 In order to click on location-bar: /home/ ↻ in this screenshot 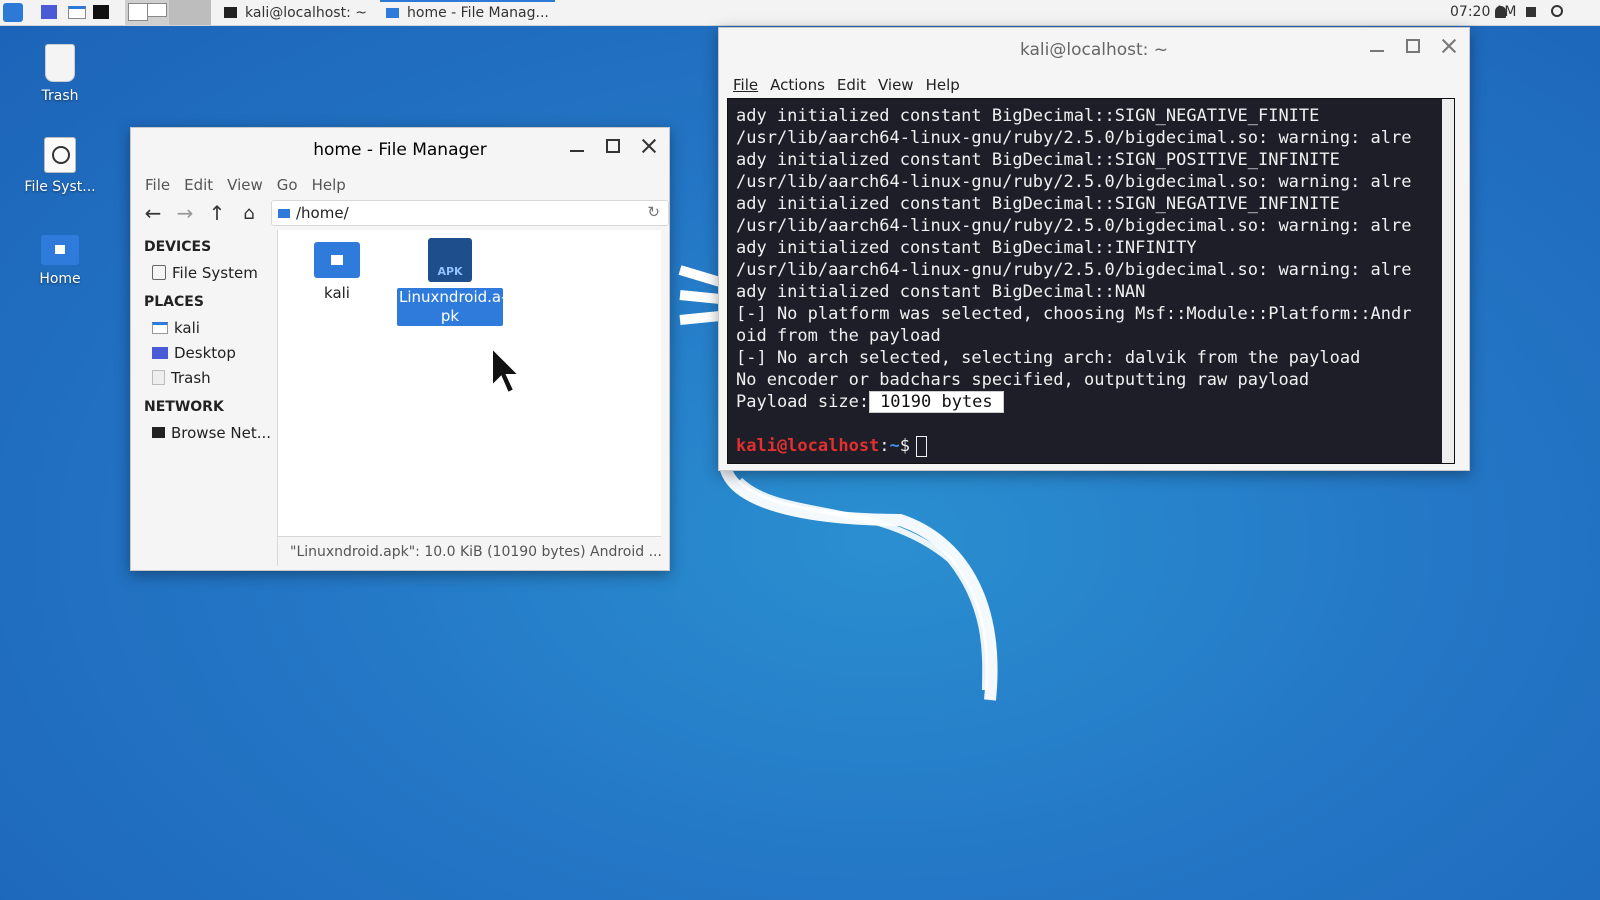, I will do `click(470, 213)`.